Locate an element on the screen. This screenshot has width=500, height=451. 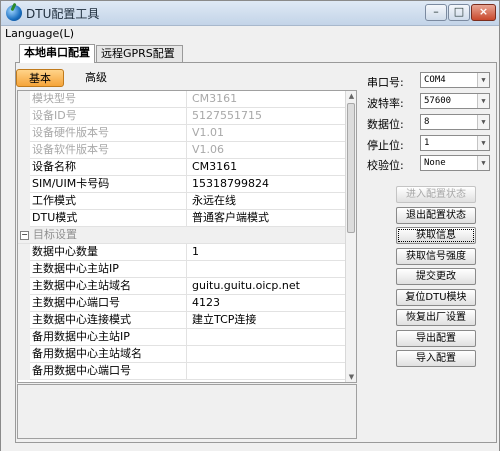
table-row: 主数据中心主站域名 guitu.guitu.oicp.net is located at coordinates (181, 286).